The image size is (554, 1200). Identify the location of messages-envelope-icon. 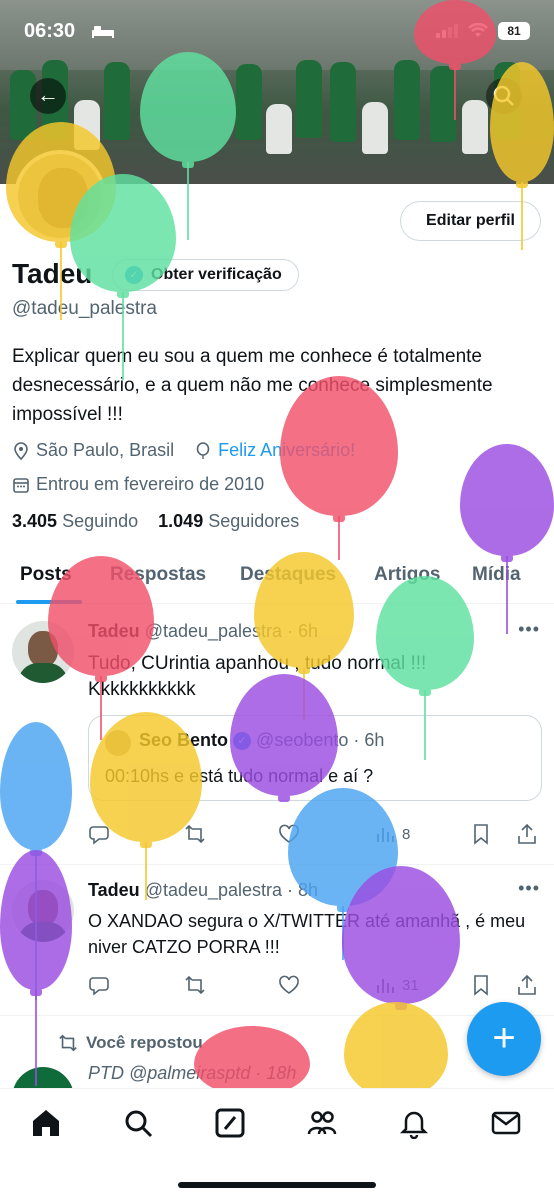
(506, 1123).